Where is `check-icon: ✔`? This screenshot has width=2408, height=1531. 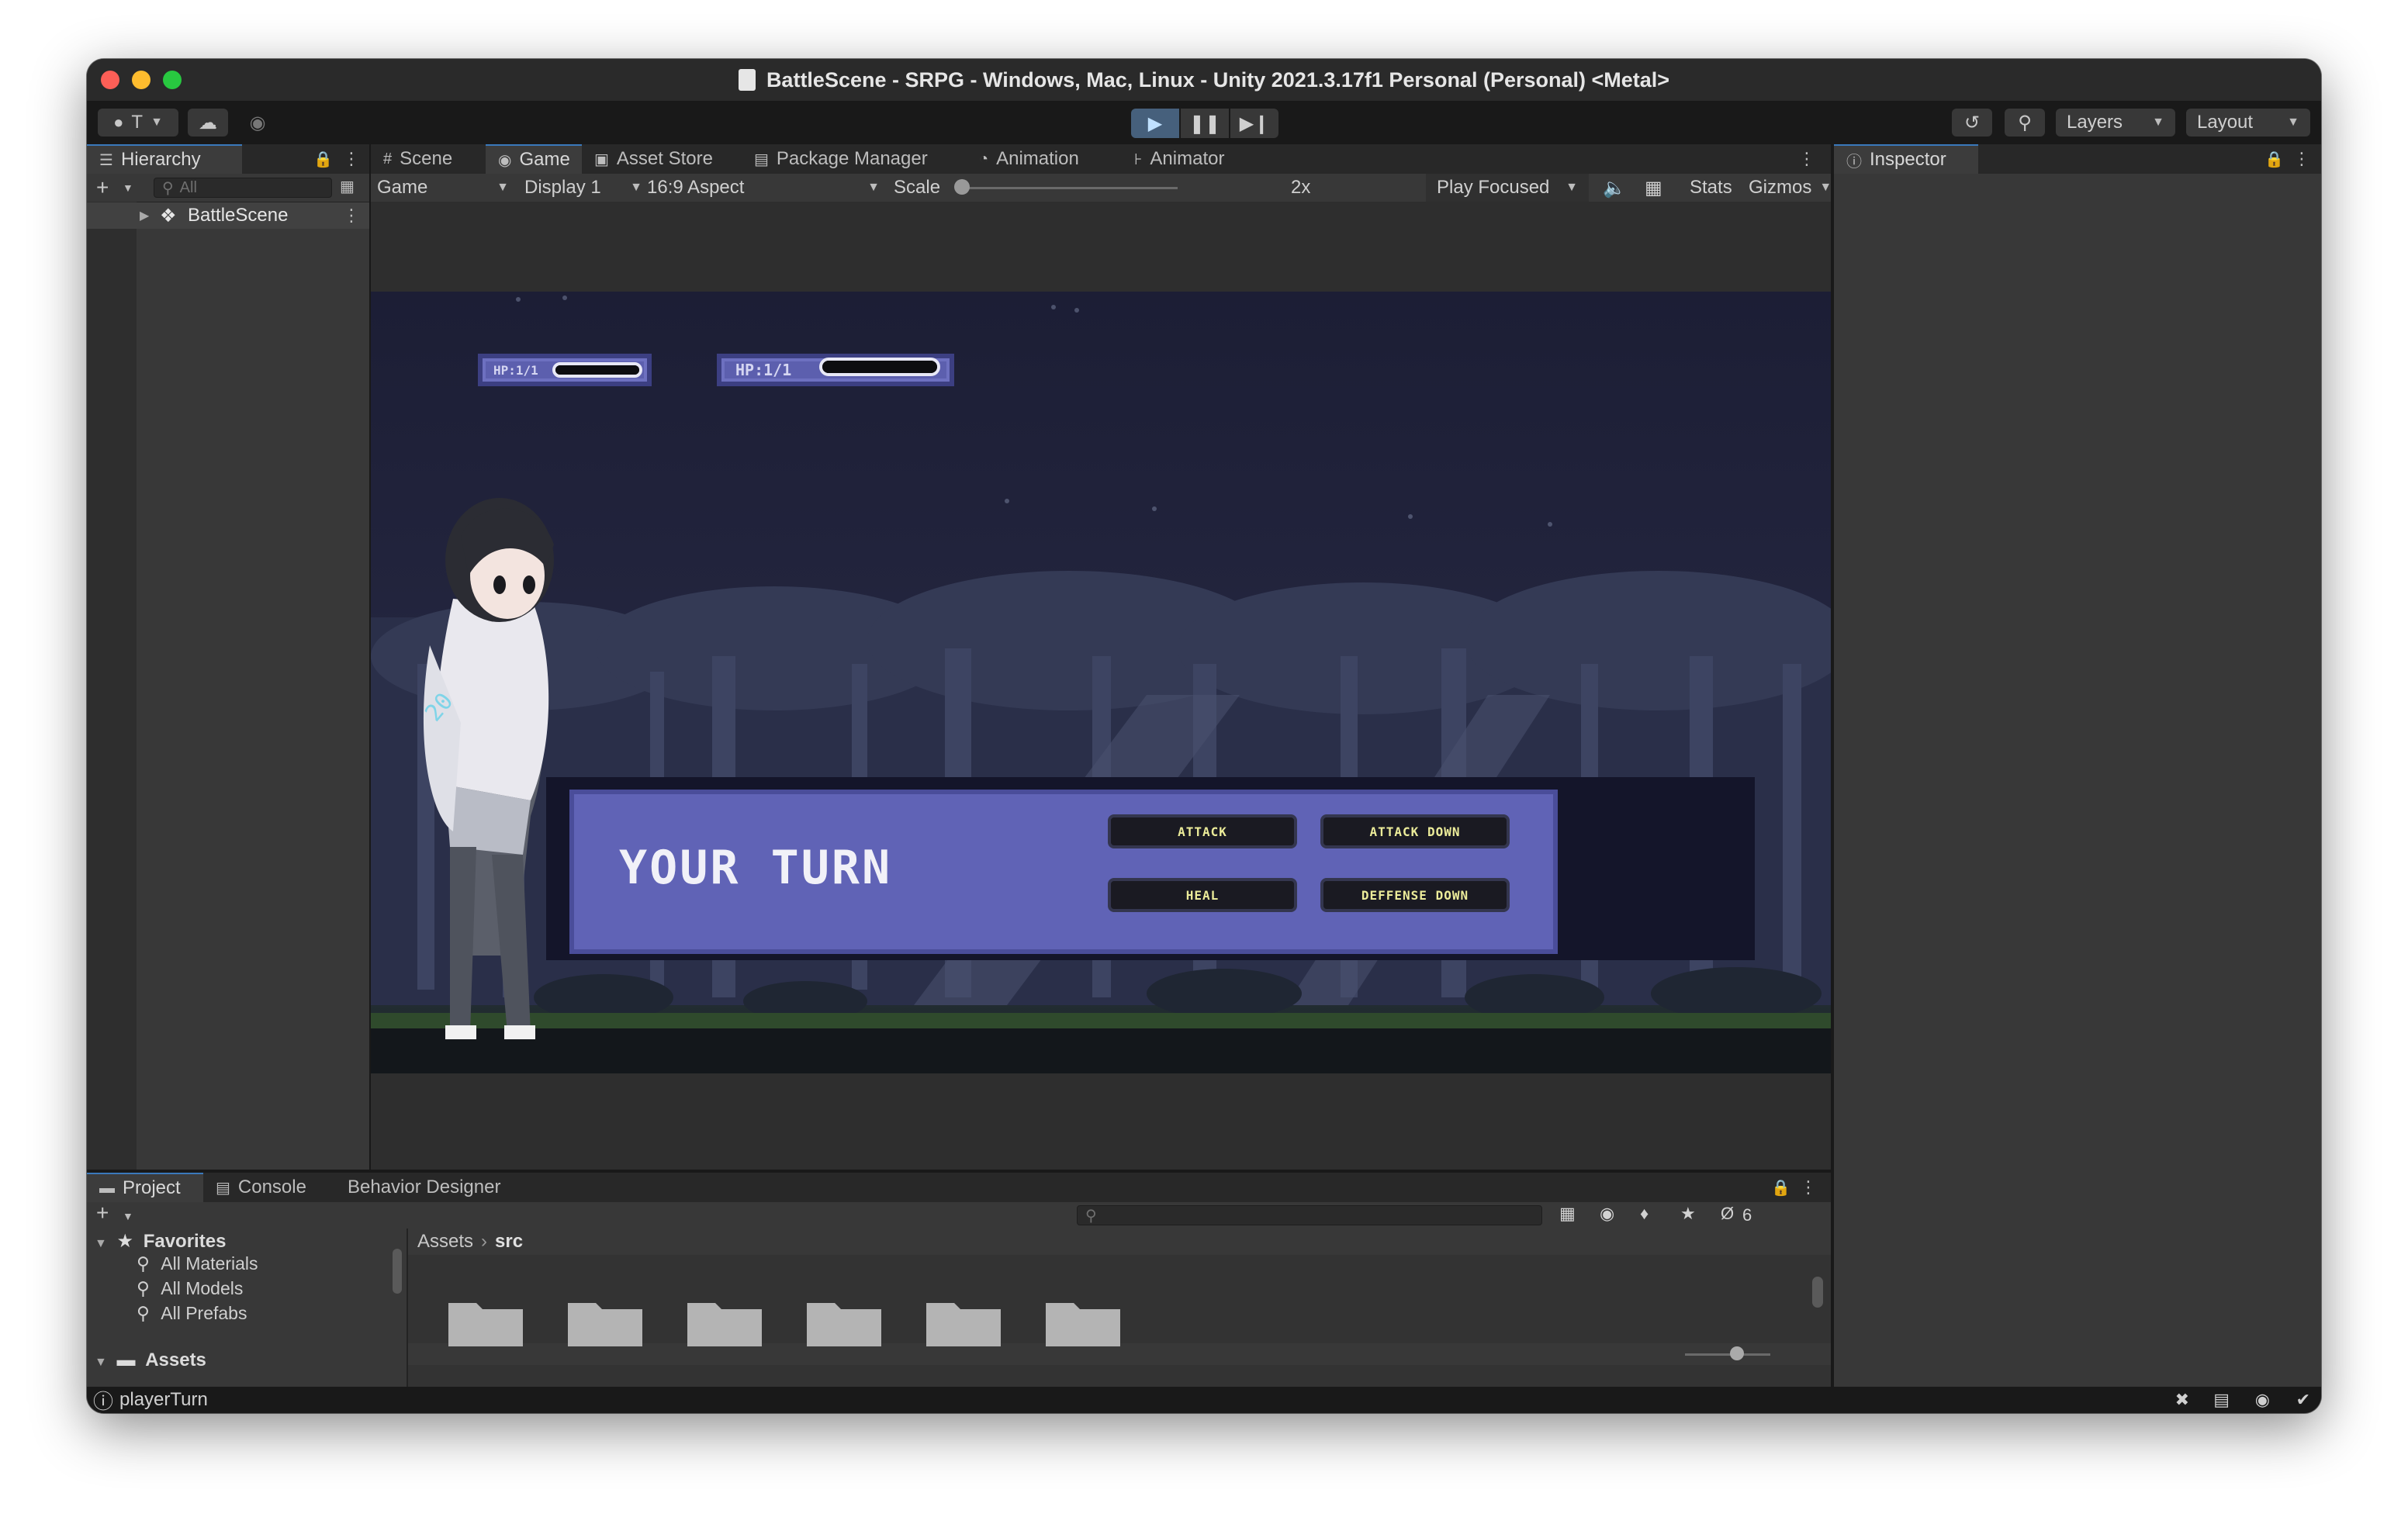
check-icon: ✔ is located at coordinates (2303, 1400).